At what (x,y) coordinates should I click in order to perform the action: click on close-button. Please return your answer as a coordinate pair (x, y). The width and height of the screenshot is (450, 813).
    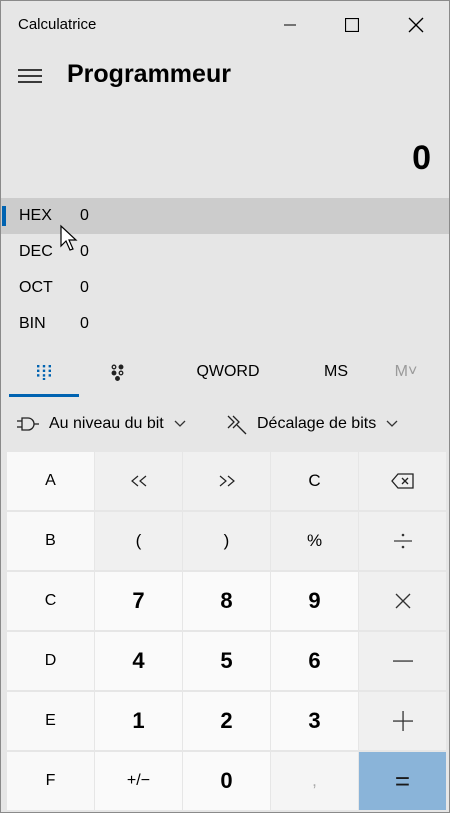
    Looking at the image, I should click on (416, 25).